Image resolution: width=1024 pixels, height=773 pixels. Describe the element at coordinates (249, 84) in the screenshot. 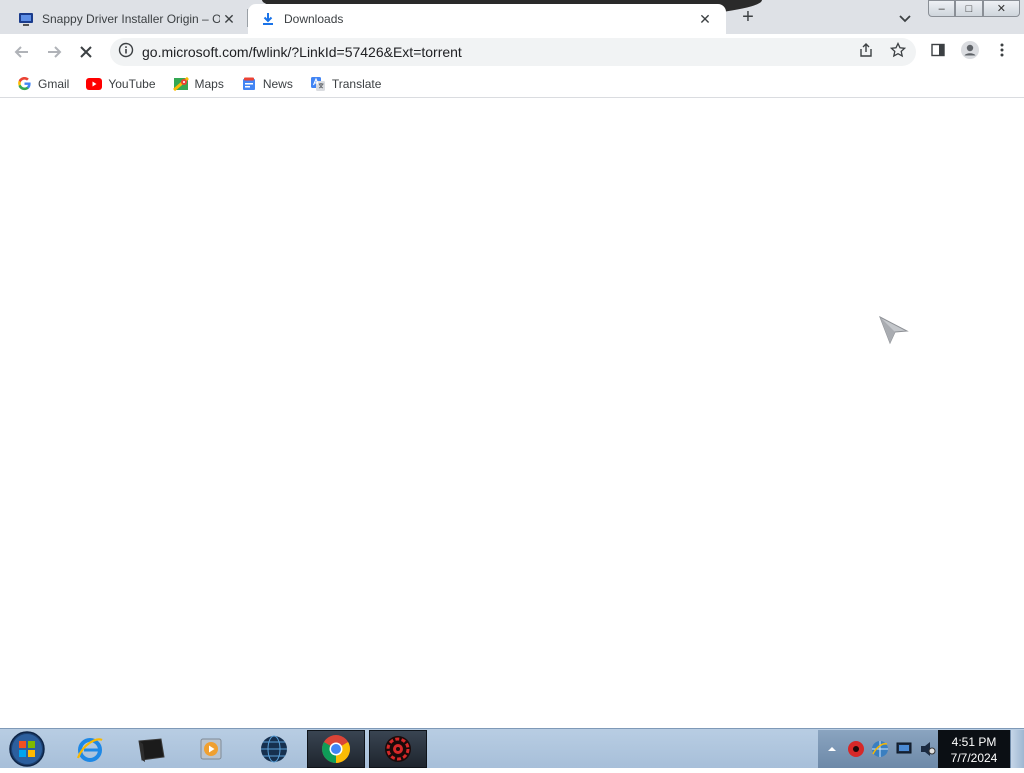

I see `news-icon` at that location.